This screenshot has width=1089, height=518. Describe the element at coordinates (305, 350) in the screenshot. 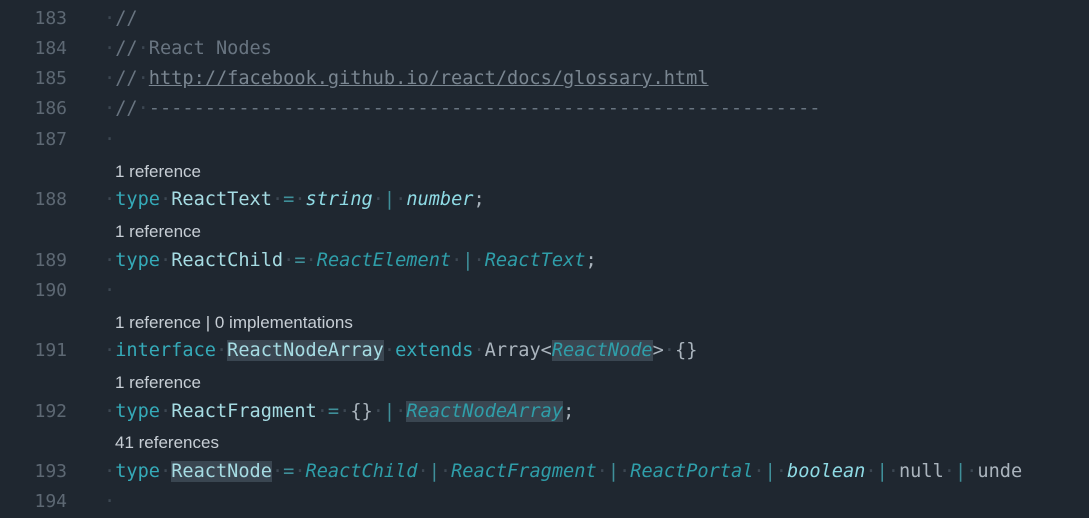

I see `type-name: ReactNodeArray` at that location.